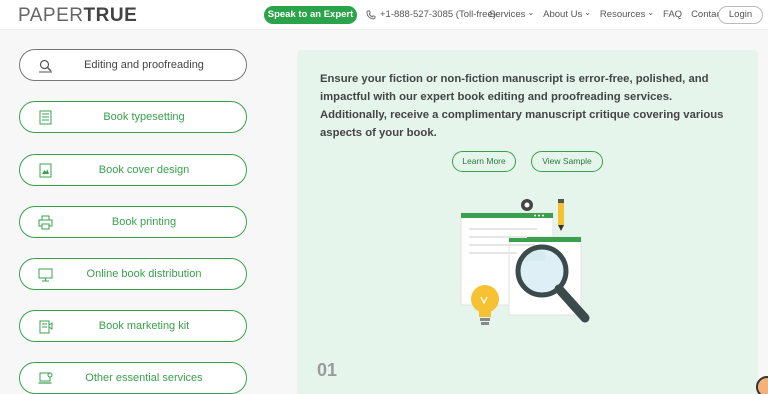  I want to click on sidebar-item-label: Online book distribution, so click(144, 274).